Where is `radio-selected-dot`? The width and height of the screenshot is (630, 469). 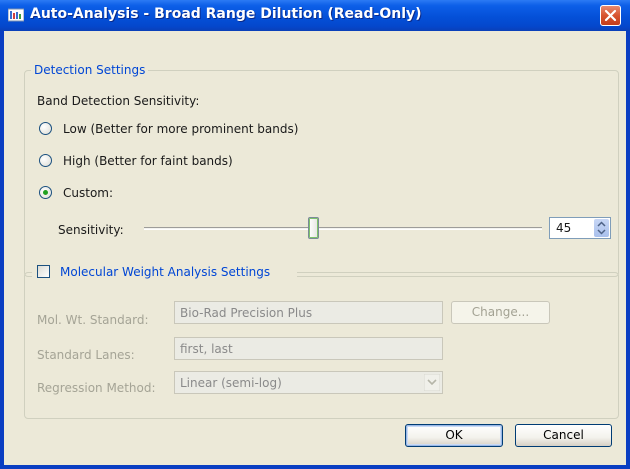
radio-selected-dot is located at coordinates (45, 192).